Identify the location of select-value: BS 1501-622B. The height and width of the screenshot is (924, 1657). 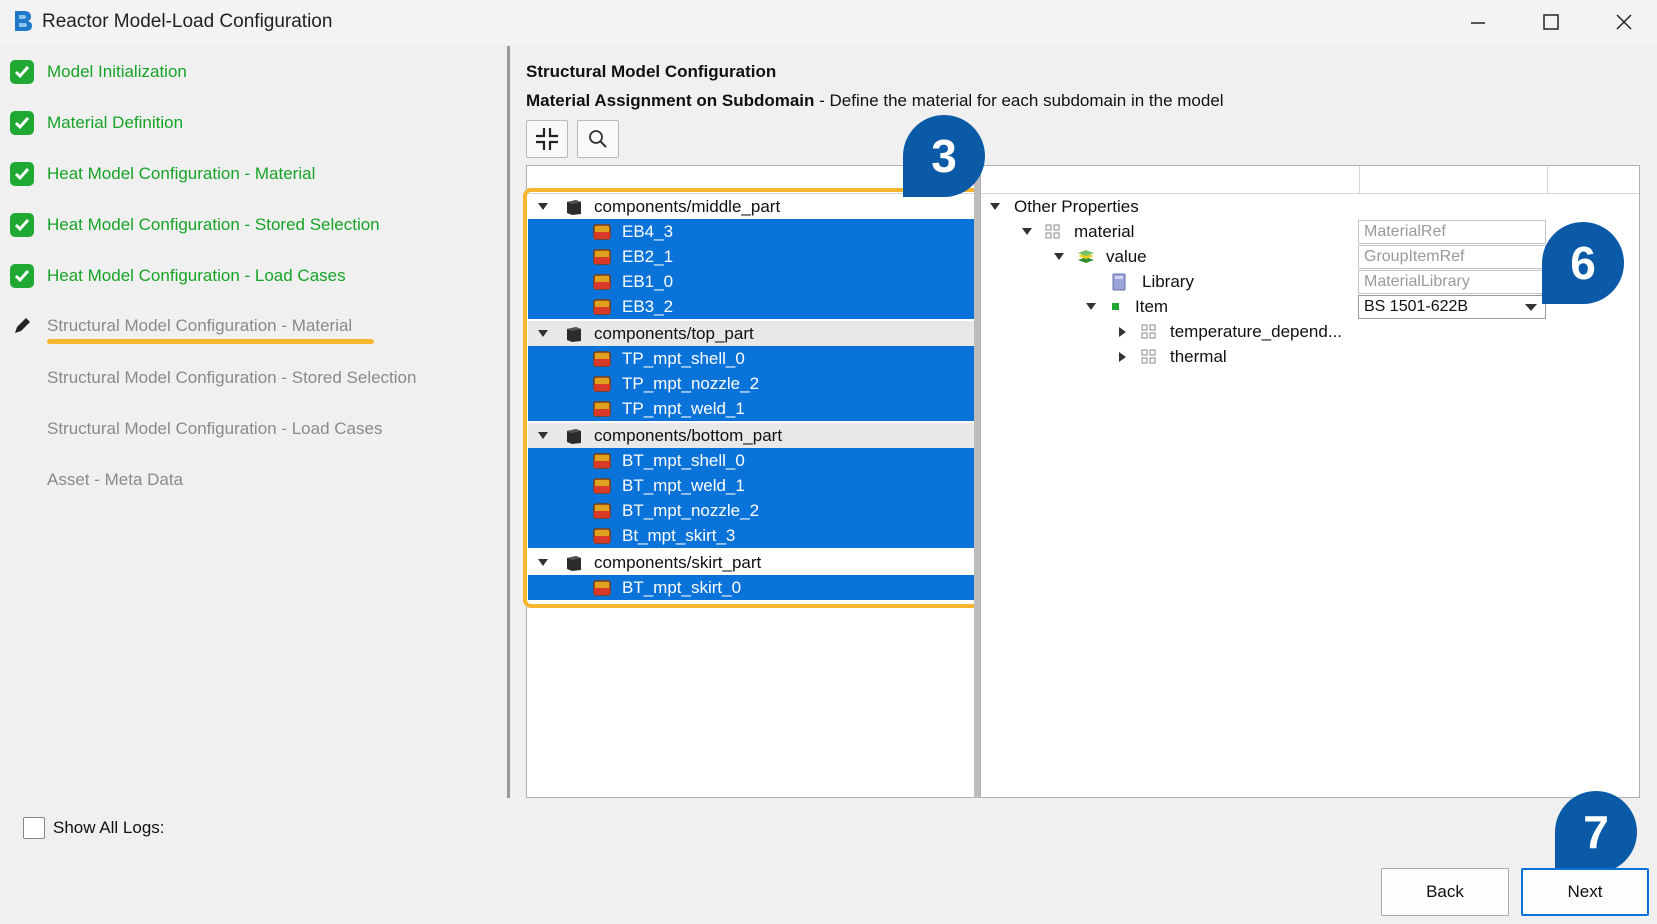
(1416, 306).